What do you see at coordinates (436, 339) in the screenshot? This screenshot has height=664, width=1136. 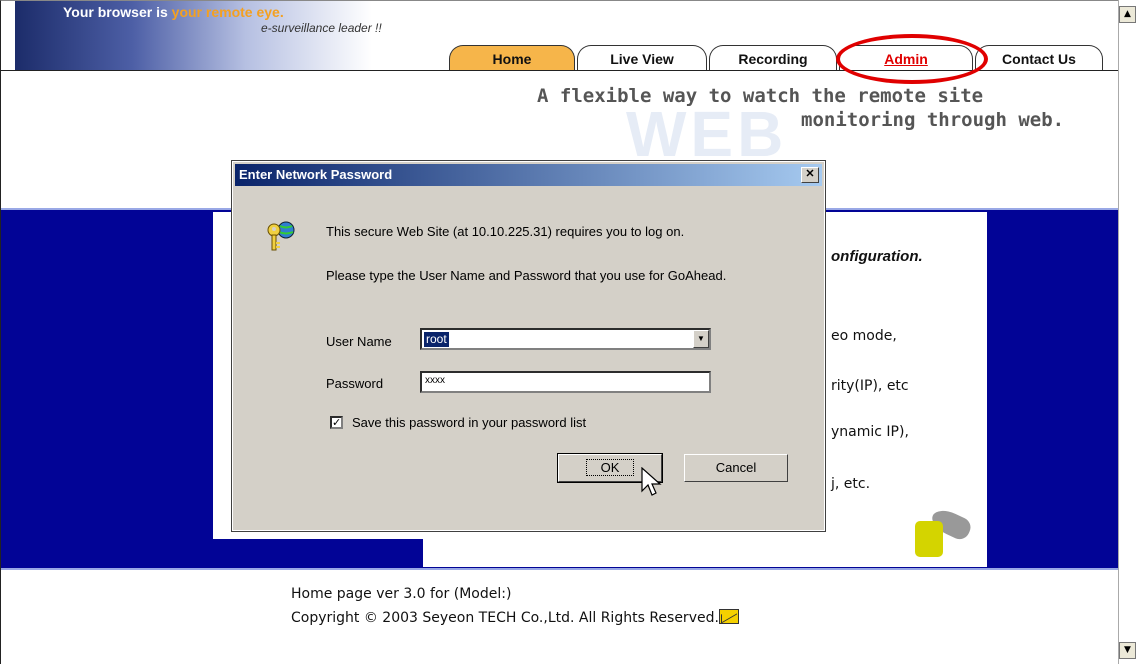 I see `username-value: root` at bounding box center [436, 339].